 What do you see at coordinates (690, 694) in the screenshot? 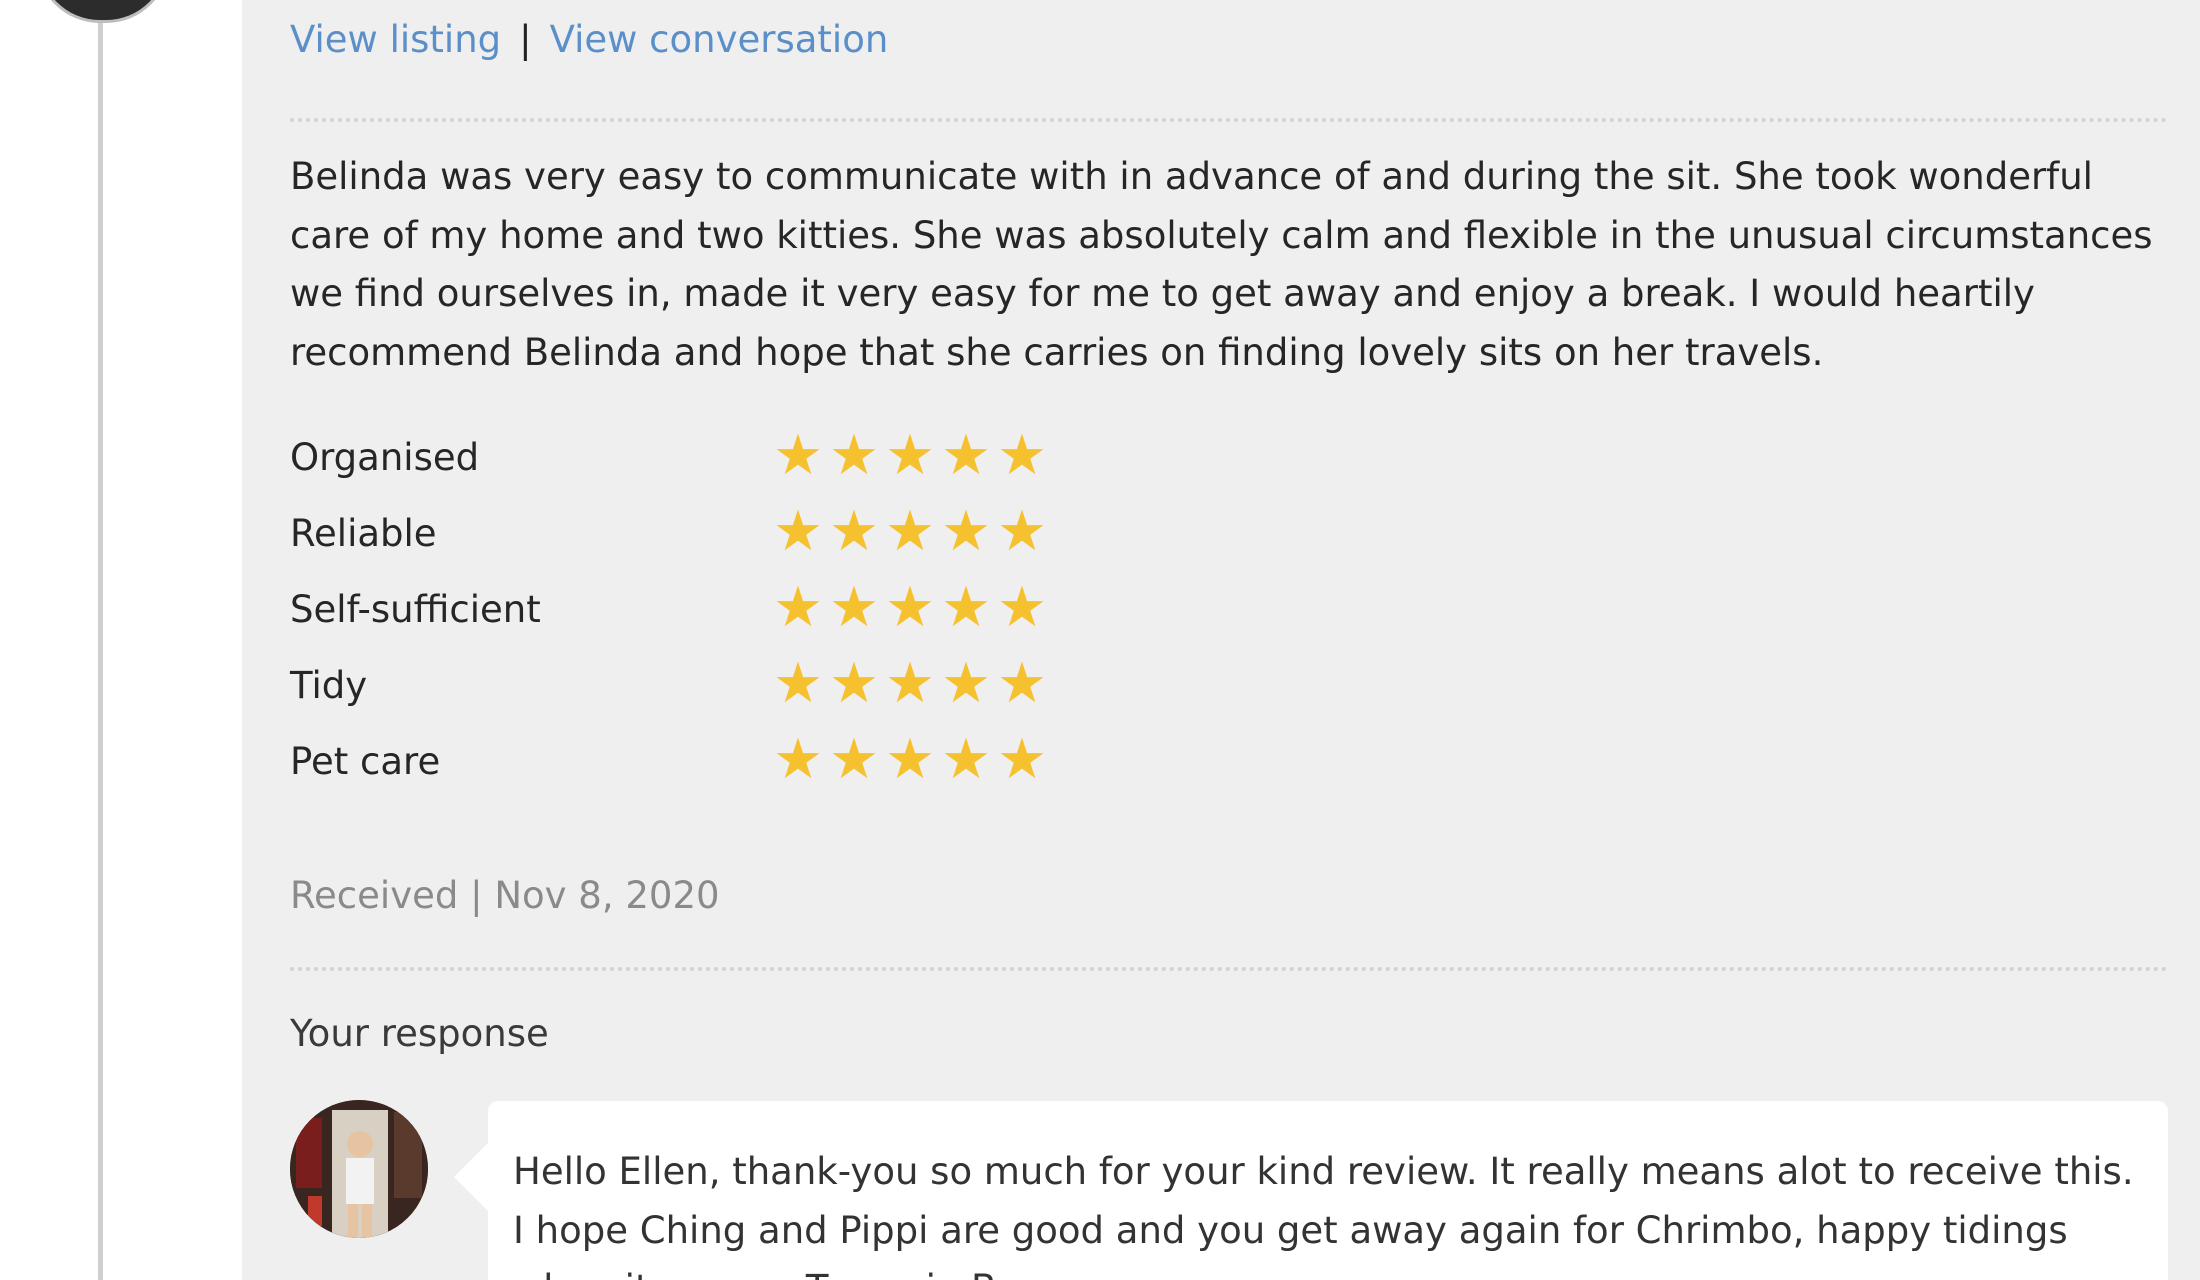
I see `rating-row: Tidy ★ ★ ★ ★ ★` at bounding box center [690, 694].